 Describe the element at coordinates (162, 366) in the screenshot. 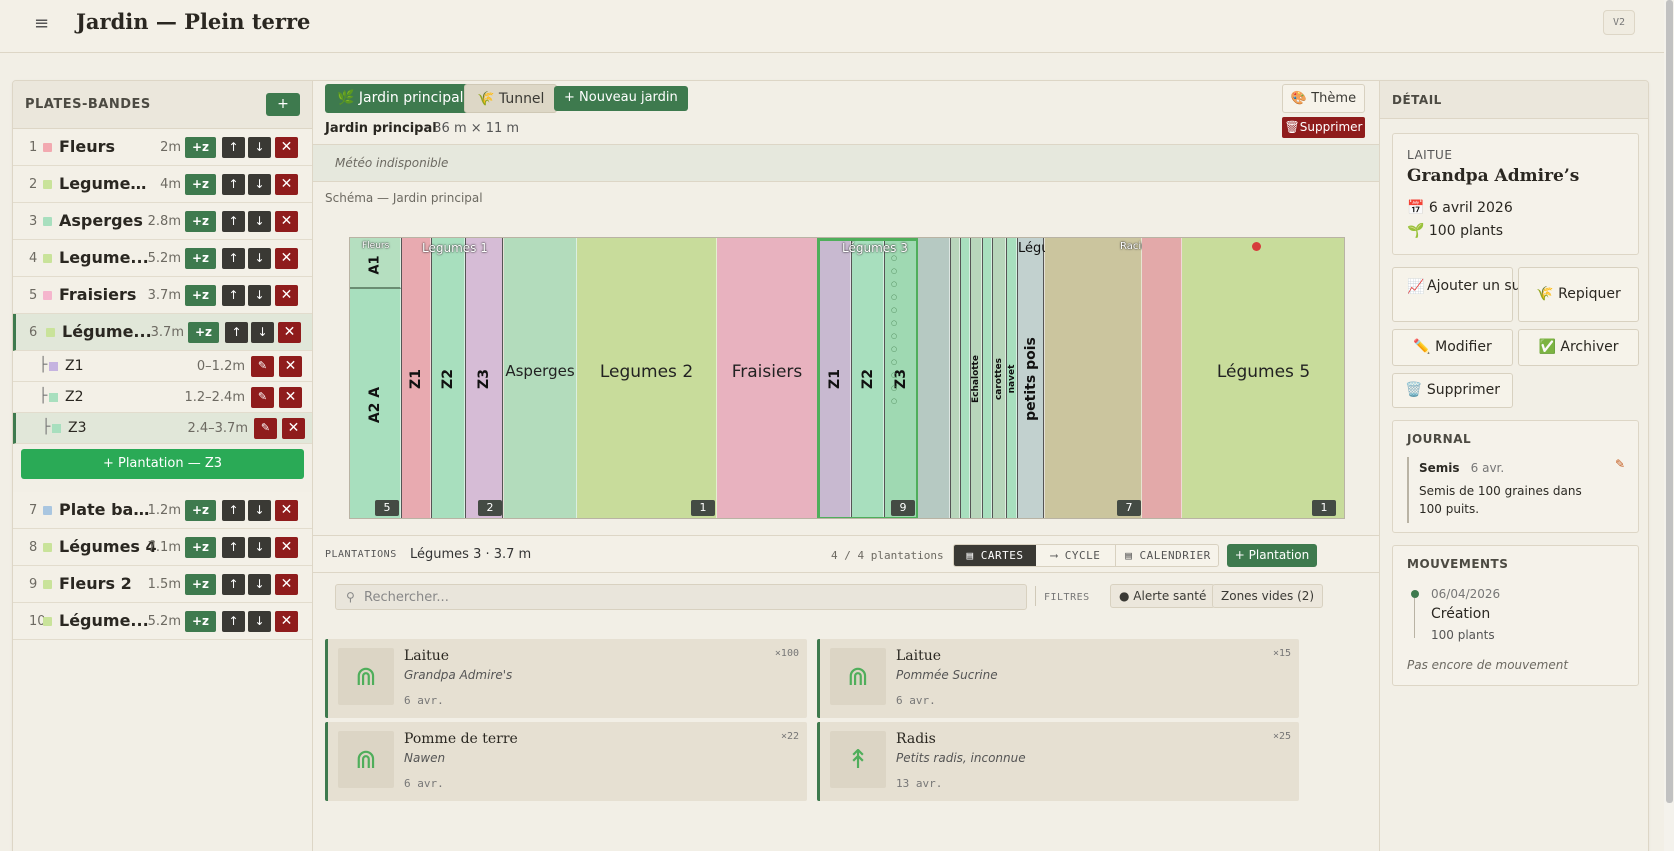

I see `zone-row: ├ Z1 0–1.2m ✎ ✕` at that location.